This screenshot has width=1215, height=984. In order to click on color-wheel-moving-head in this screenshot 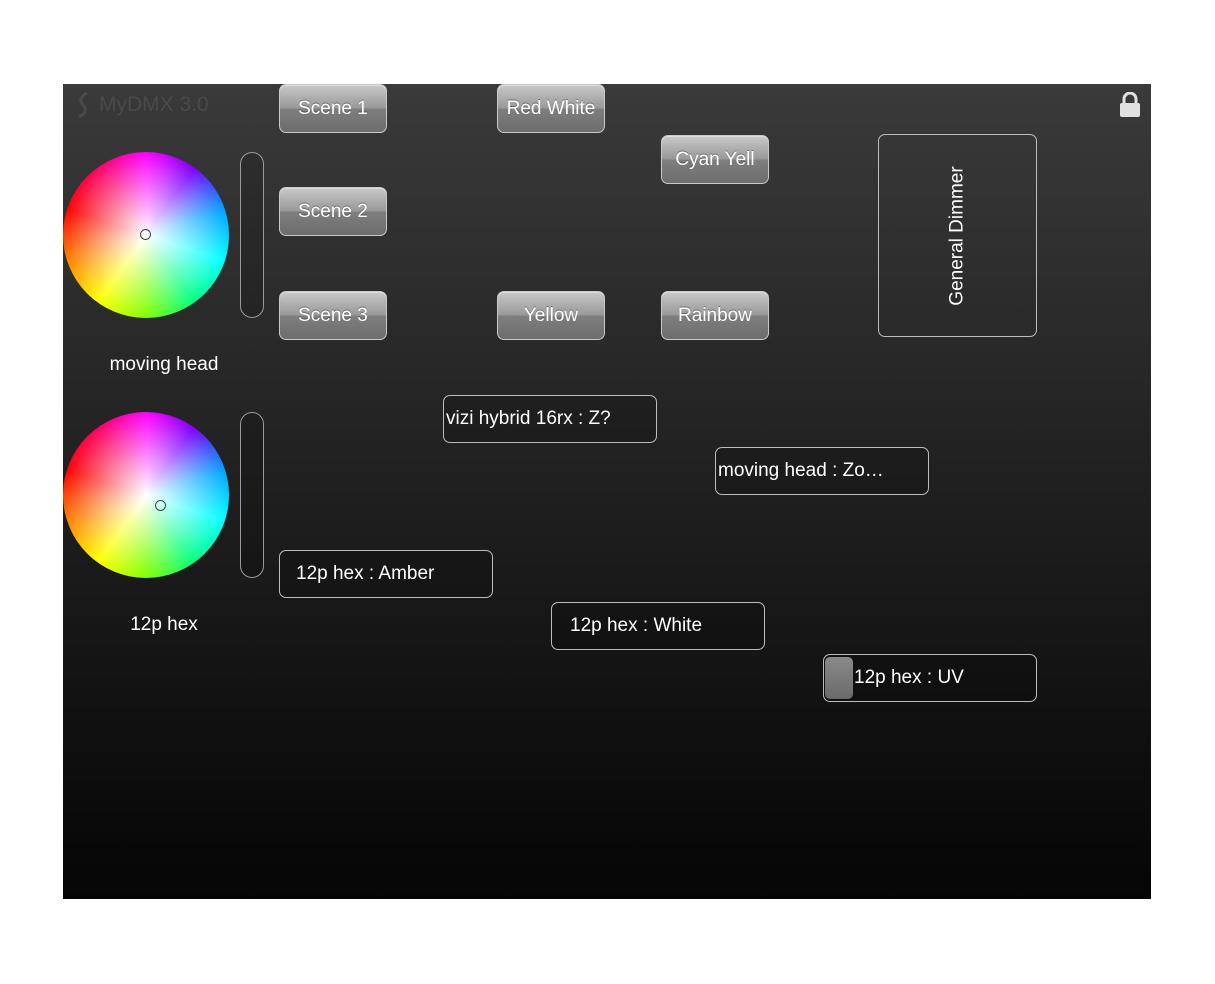, I will do `click(146, 235)`.